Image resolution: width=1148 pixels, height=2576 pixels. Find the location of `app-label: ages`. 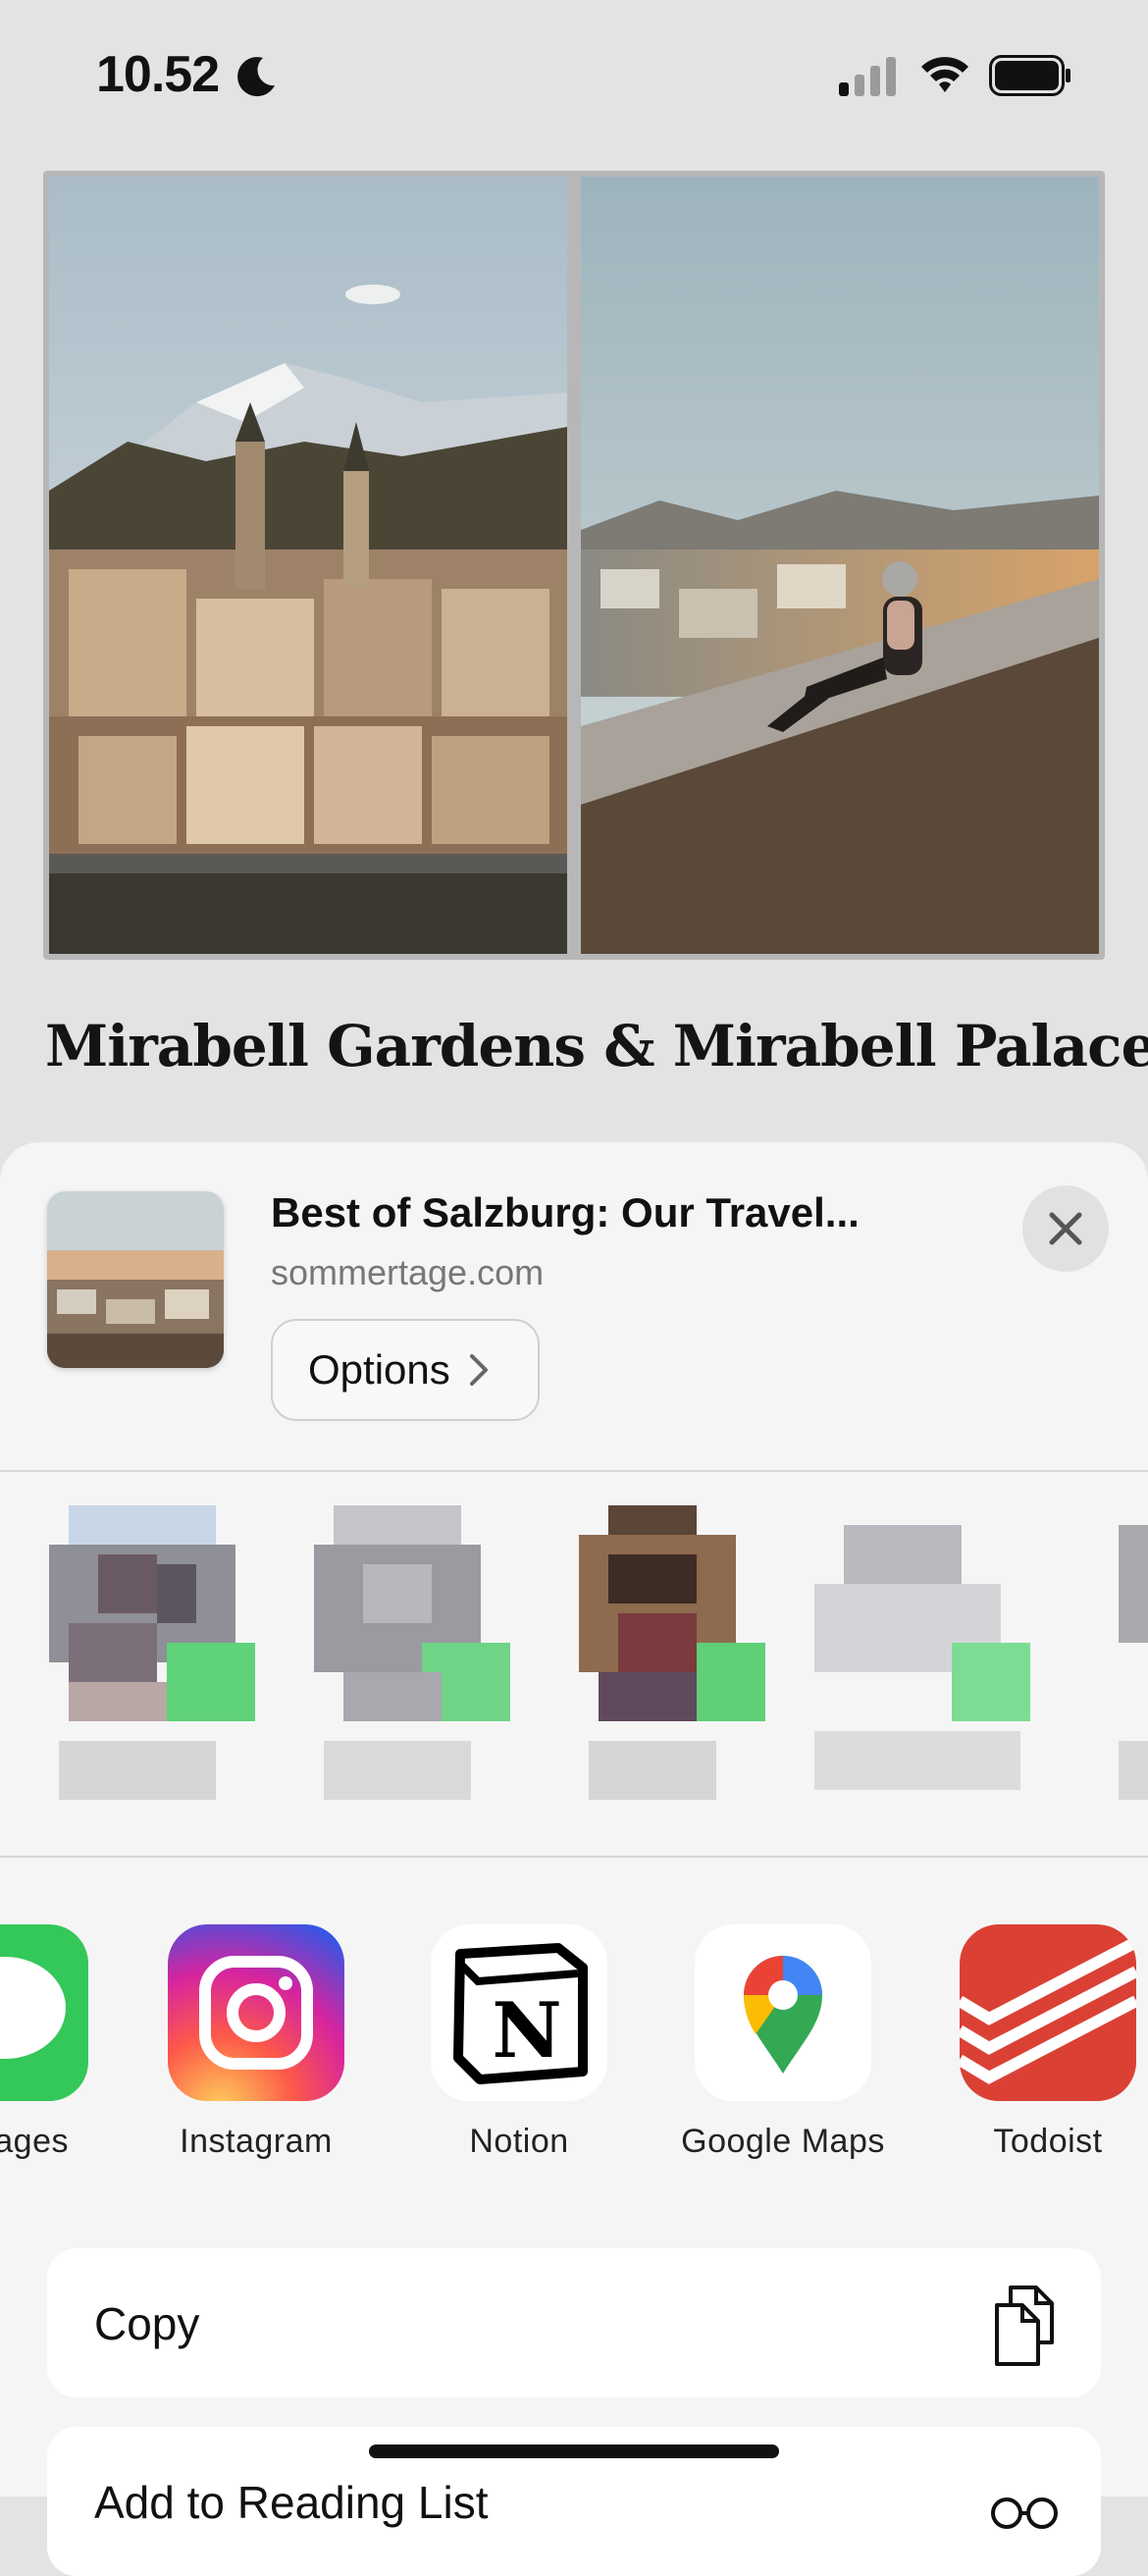

app-label: ages is located at coordinates (34, 2141).